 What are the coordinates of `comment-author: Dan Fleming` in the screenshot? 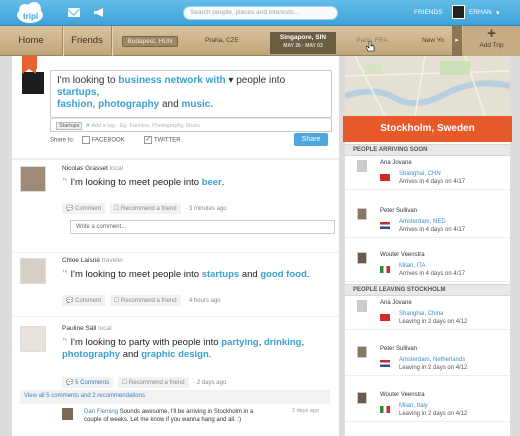 It's located at (101, 412).